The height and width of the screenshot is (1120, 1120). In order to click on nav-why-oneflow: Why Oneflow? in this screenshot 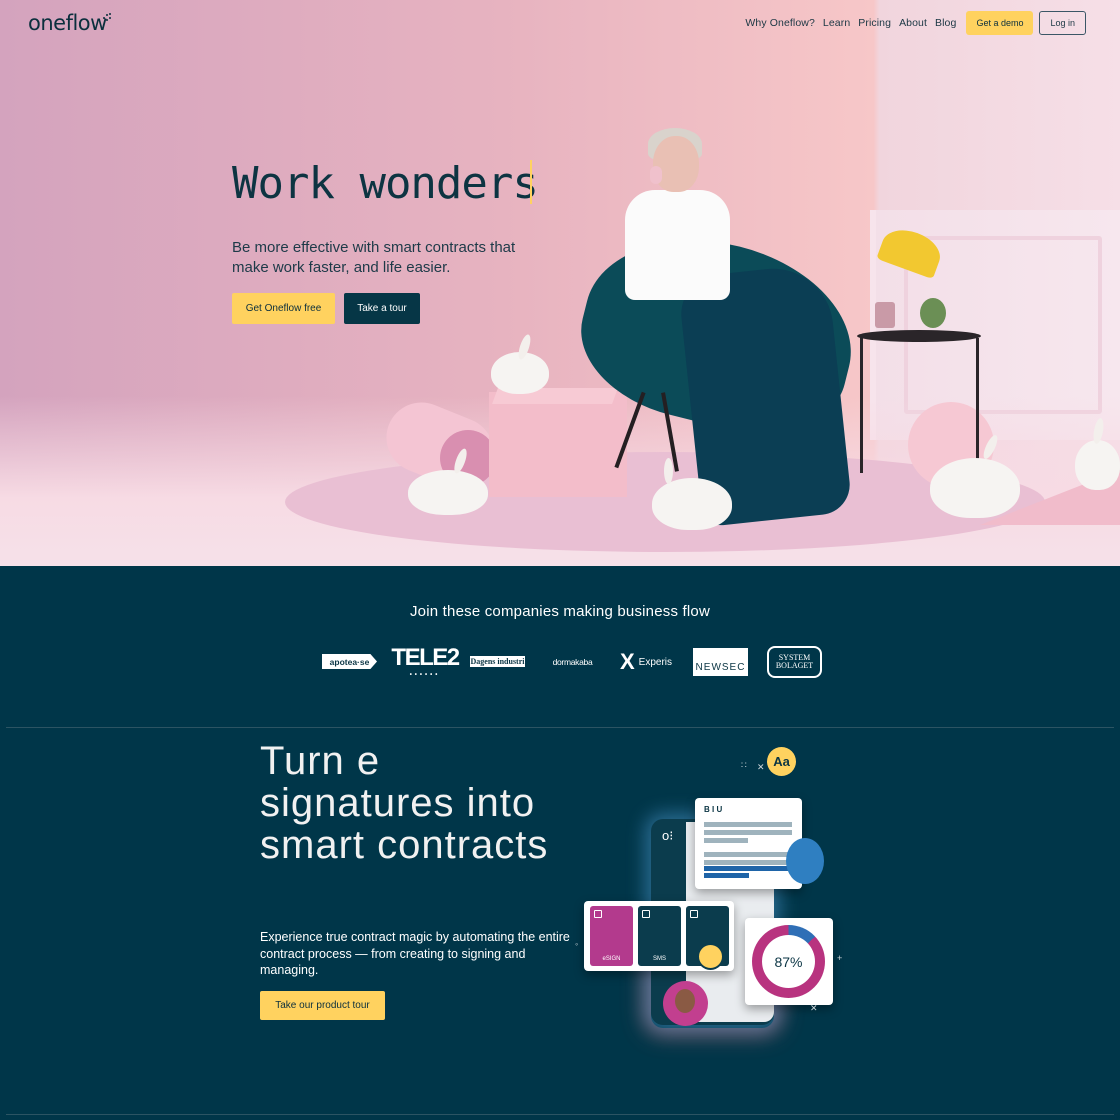, I will do `click(779, 23)`.